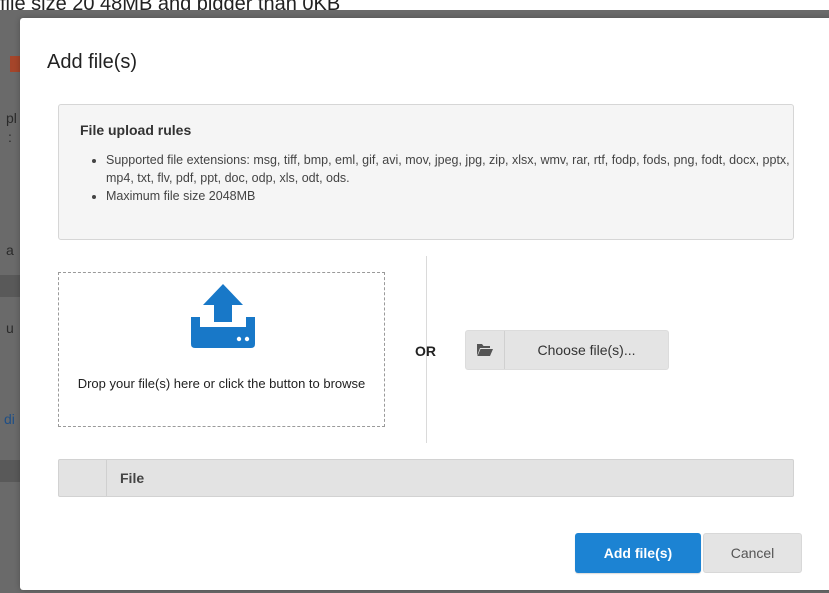 Image resolution: width=829 pixels, height=593 pixels. I want to click on file-column-header: File, so click(132, 478).